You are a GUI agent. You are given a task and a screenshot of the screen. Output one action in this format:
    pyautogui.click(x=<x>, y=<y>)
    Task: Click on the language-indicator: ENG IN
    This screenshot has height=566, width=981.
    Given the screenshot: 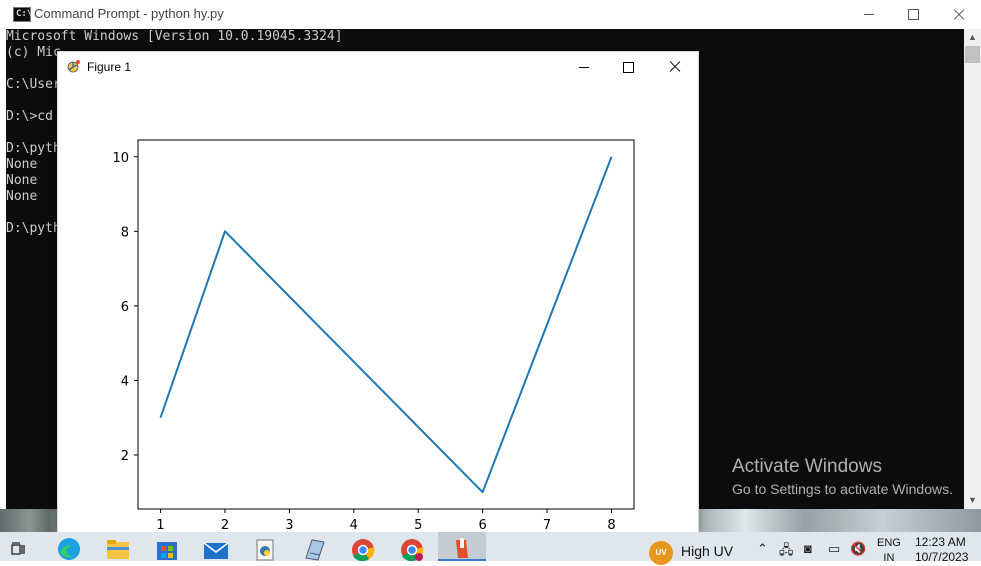 What is the action you would take?
    pyautogui.click(x=889, y=551)
    